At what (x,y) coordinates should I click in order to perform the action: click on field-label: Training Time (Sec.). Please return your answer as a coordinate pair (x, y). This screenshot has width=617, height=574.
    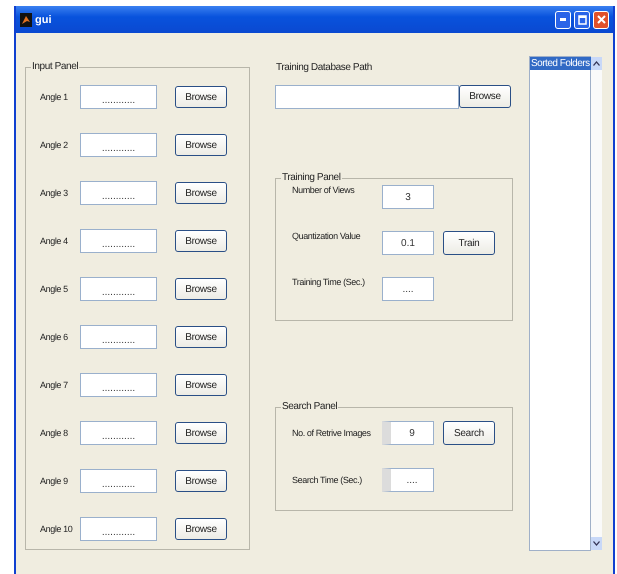
    Looking at the image, I should click on (329, 282).